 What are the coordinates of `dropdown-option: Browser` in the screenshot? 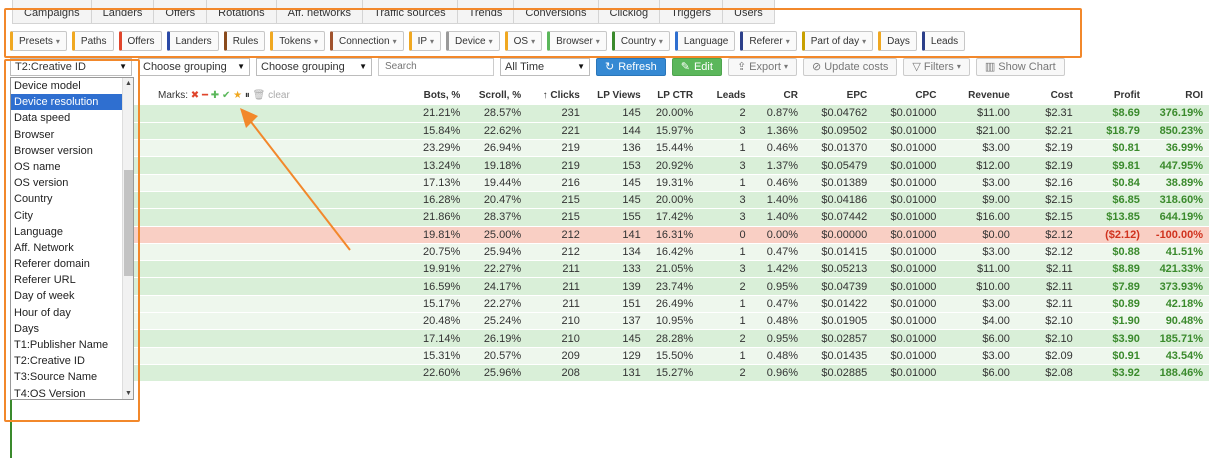 It's located at (72, 135).